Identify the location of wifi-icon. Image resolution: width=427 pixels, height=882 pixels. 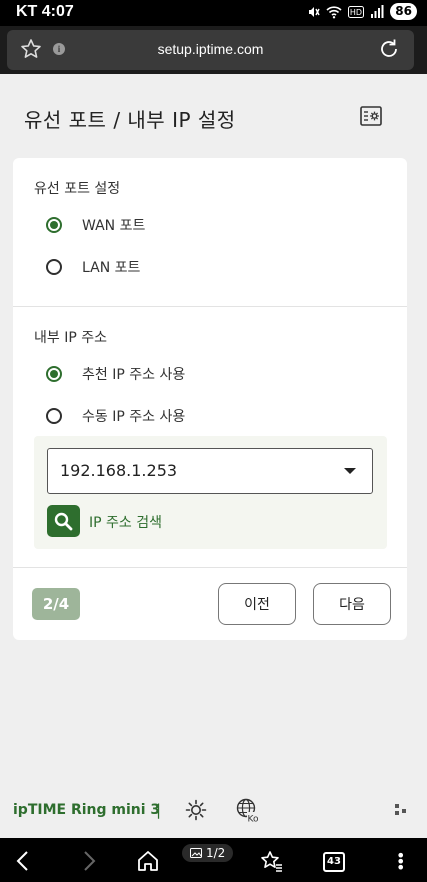
(334, 11).